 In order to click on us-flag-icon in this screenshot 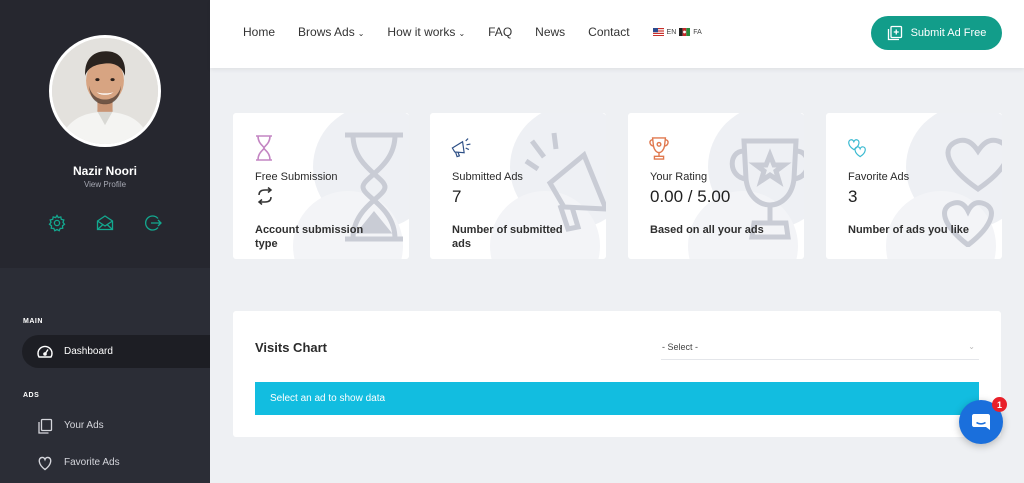, I will do `click(658, 32)`.